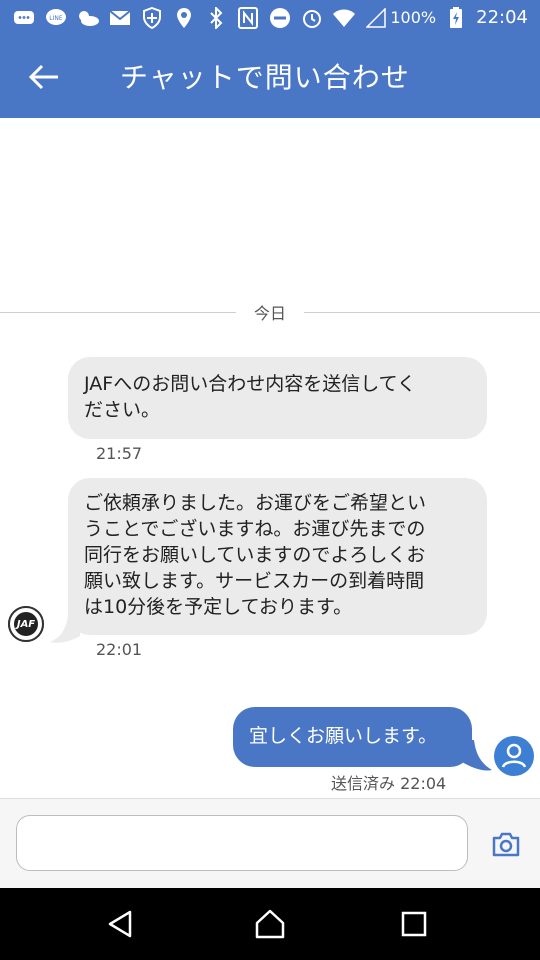 Image resolution: width=540 pixels, height=960 pixels. What do you see at coordinates (456, 18) in the screenshot?
I see `battery-charging-icon` at bounding box center [456, 18].